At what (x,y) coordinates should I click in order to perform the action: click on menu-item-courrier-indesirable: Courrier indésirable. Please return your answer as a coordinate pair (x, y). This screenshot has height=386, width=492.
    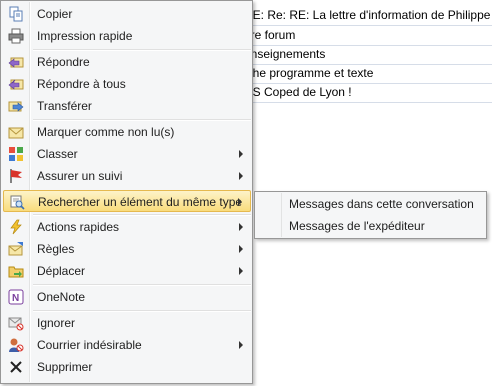
    Looking at the image, I should click on (127, 345).